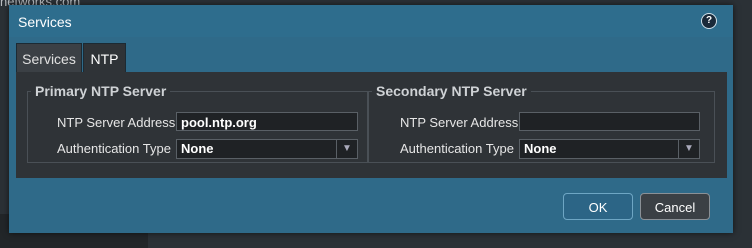 The width and height of the screenshot is (752, 248). Describe the element at coordinates (116, 122) in the screenshot. I see `primary-address-label: NTP Server Address` at that location.